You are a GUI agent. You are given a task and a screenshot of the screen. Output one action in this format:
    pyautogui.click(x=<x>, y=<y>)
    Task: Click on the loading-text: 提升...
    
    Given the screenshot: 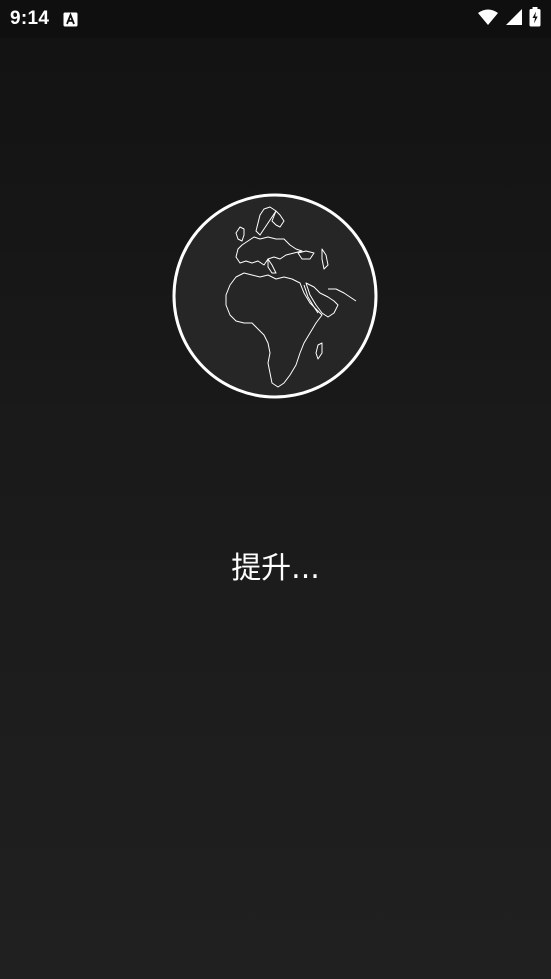 What is the action you would take?
    pyautogui.click(x=275, y=568)
    